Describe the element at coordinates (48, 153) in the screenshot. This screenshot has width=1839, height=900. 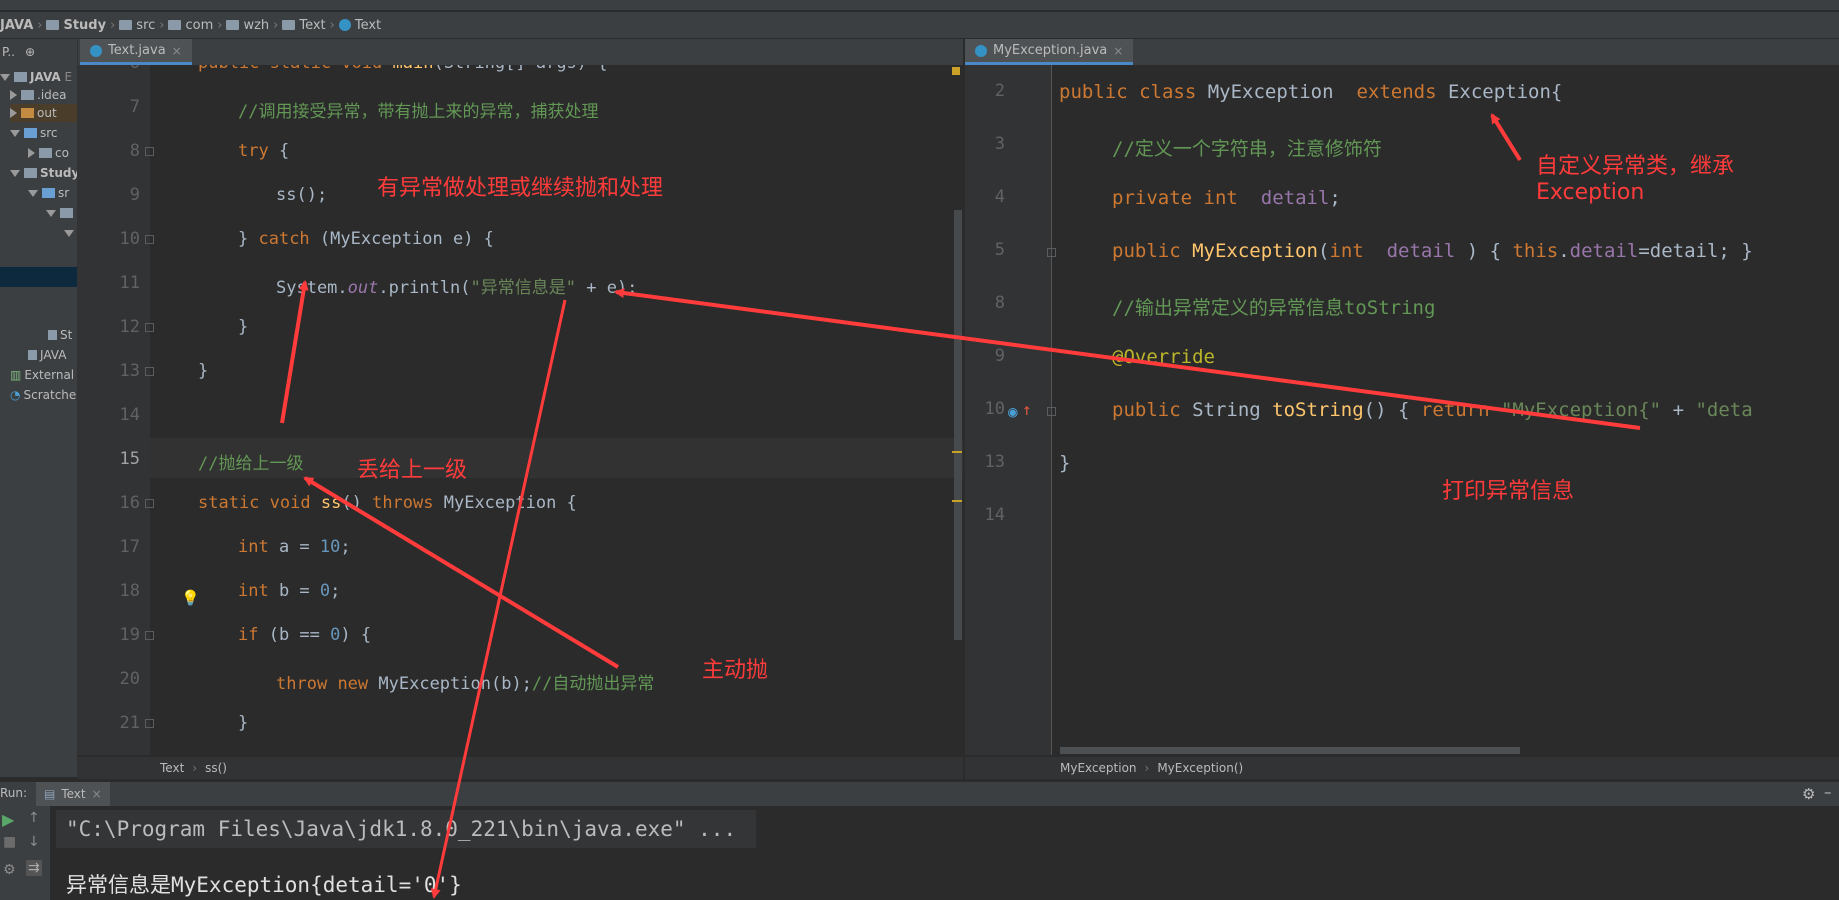
I see `tree-item-co: co` at that location.